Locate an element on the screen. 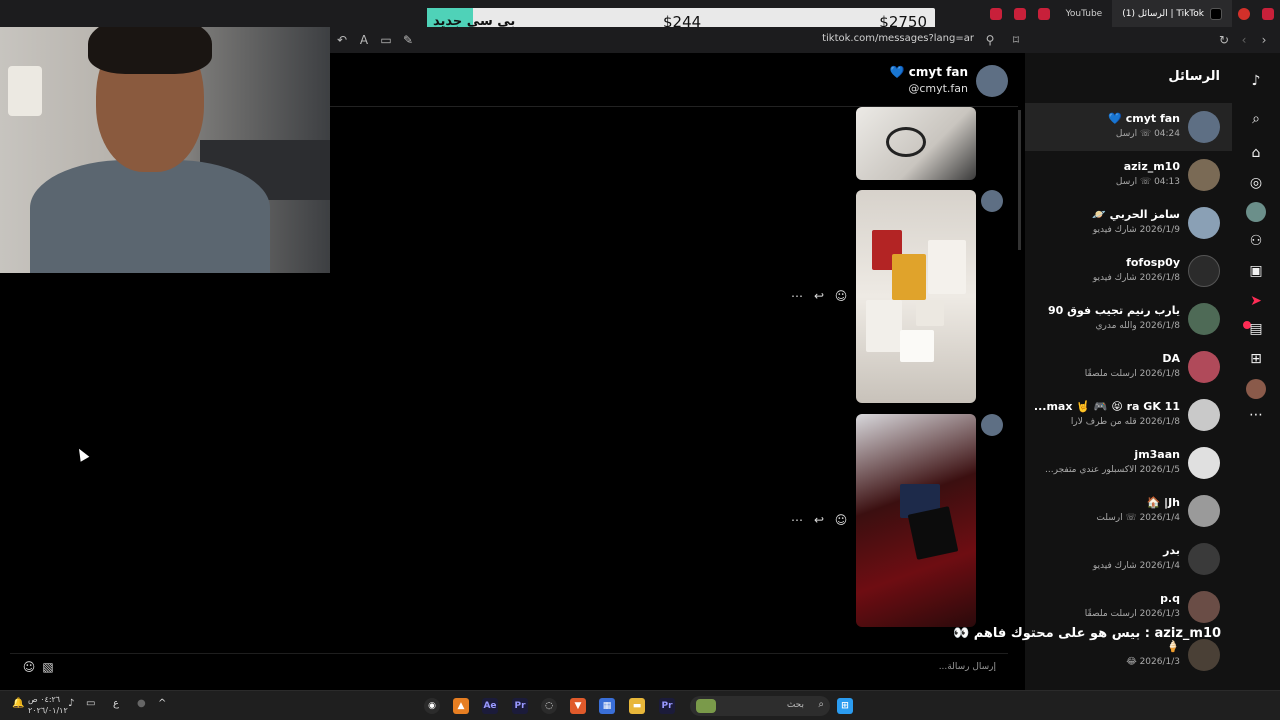 Image resolution: width=1280 pixels, height=720 pixels. store-taskbar-icon: ▦ is located at coordinates (607, 706).